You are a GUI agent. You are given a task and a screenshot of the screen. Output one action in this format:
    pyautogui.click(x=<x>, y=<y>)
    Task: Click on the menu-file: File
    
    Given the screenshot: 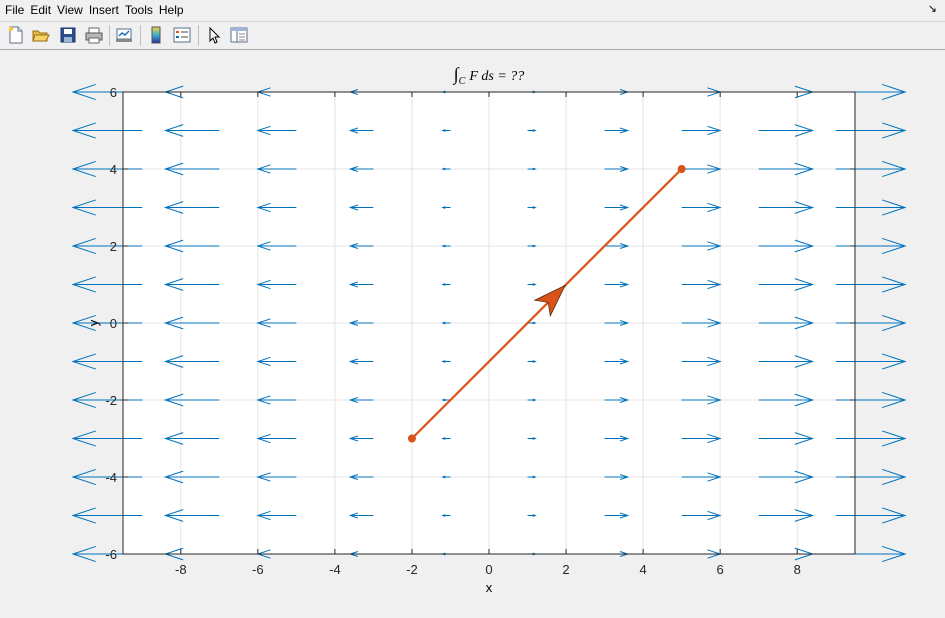 What is the action you would take?
    pyautogui.click(x=13, y=10)
    